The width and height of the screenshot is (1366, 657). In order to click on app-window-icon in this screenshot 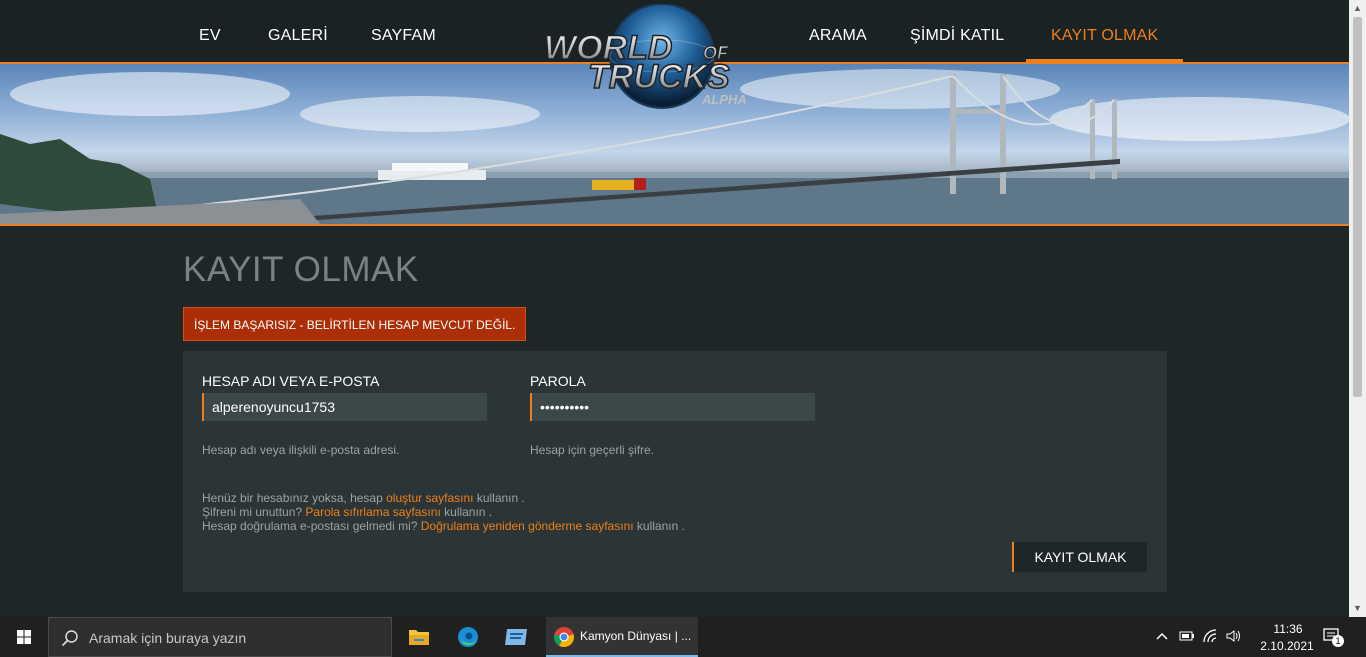, I will do `click(516, 637)`.